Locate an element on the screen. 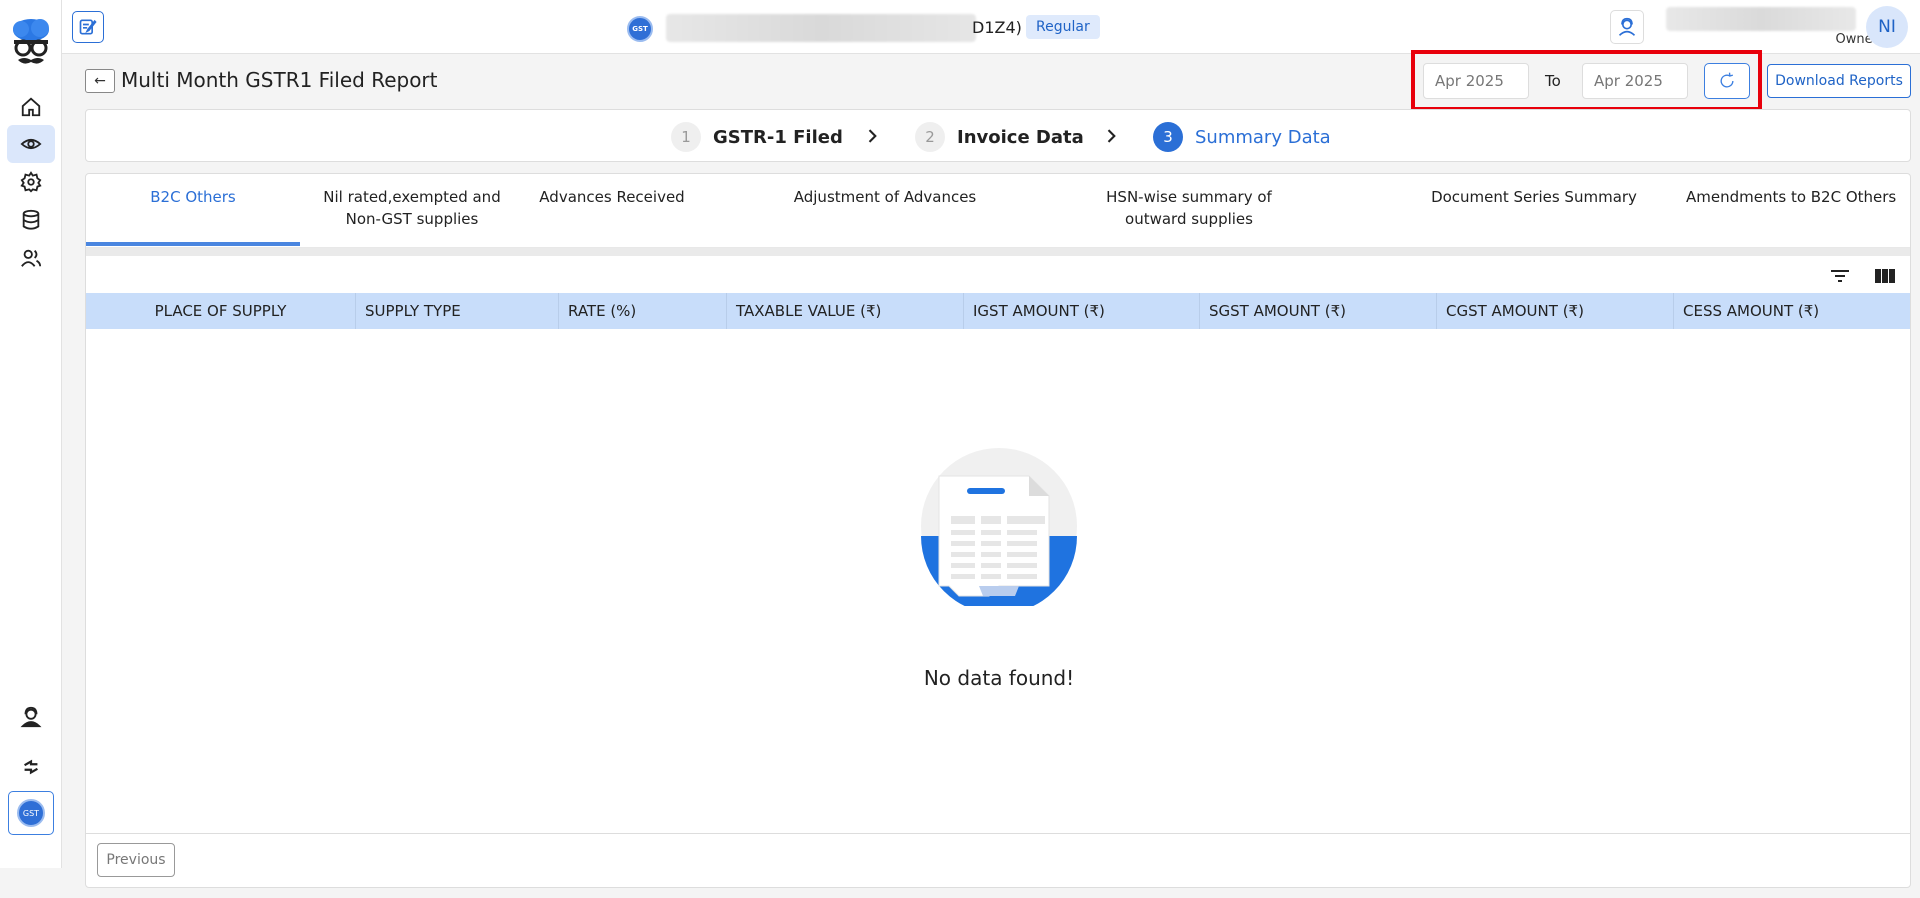  gst-badge-icon: GST is located at coordinates (31, 813).